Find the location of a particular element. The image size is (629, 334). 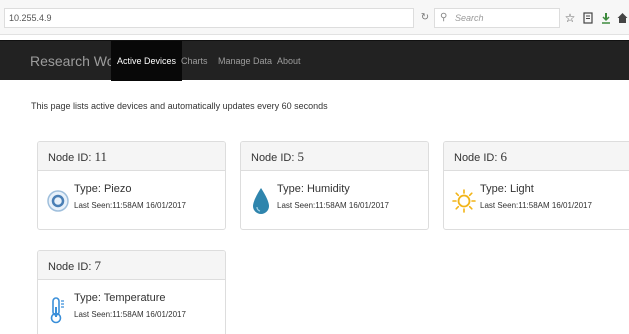

water-drop-icon is located at coordinates (261, 201).